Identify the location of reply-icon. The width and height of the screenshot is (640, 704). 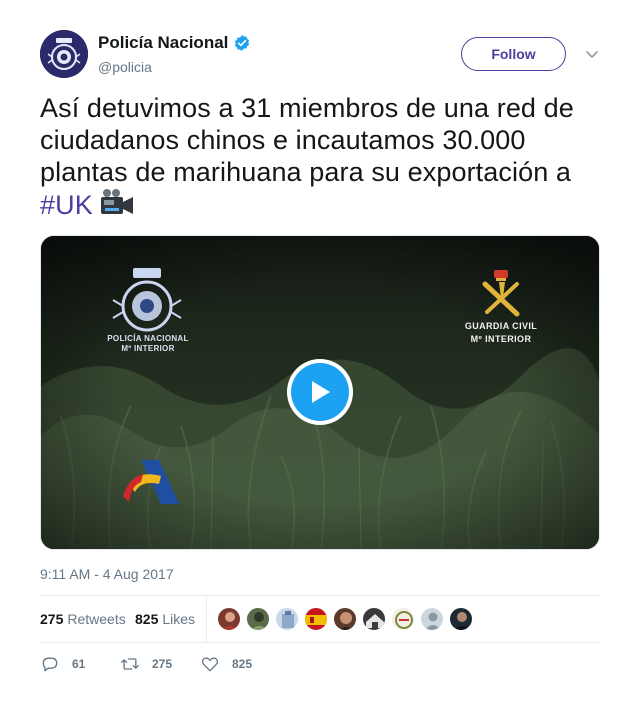
(50, 664).